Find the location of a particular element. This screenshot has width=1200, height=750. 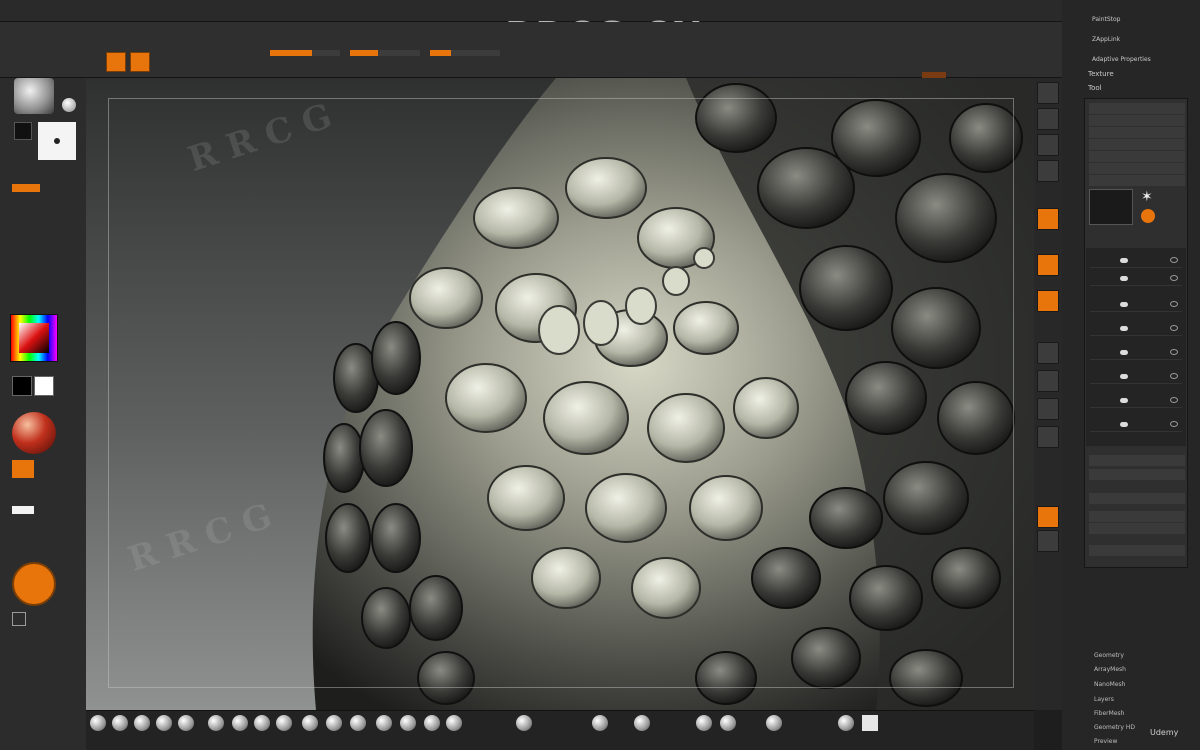

draw-button is located at coordinates (140, 62).